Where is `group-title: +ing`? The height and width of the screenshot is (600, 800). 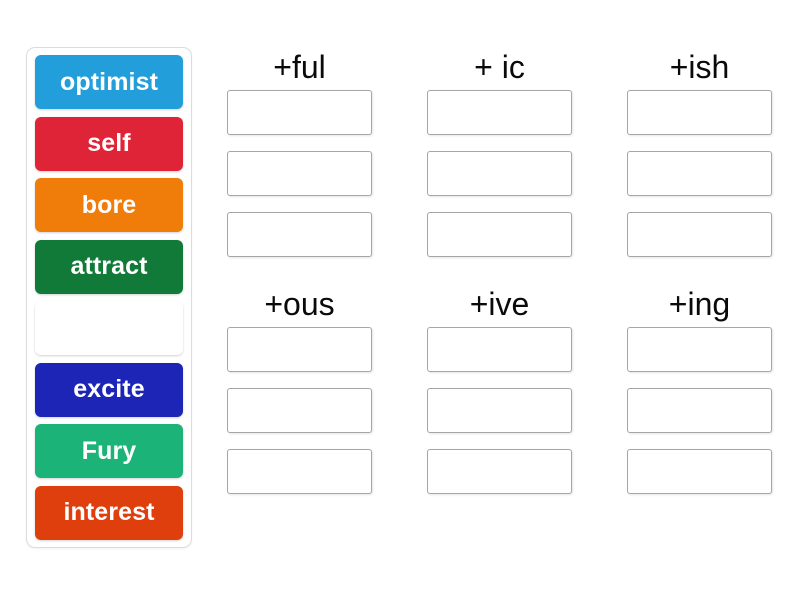
group-title: +ing is located at coordinates (699, 304).